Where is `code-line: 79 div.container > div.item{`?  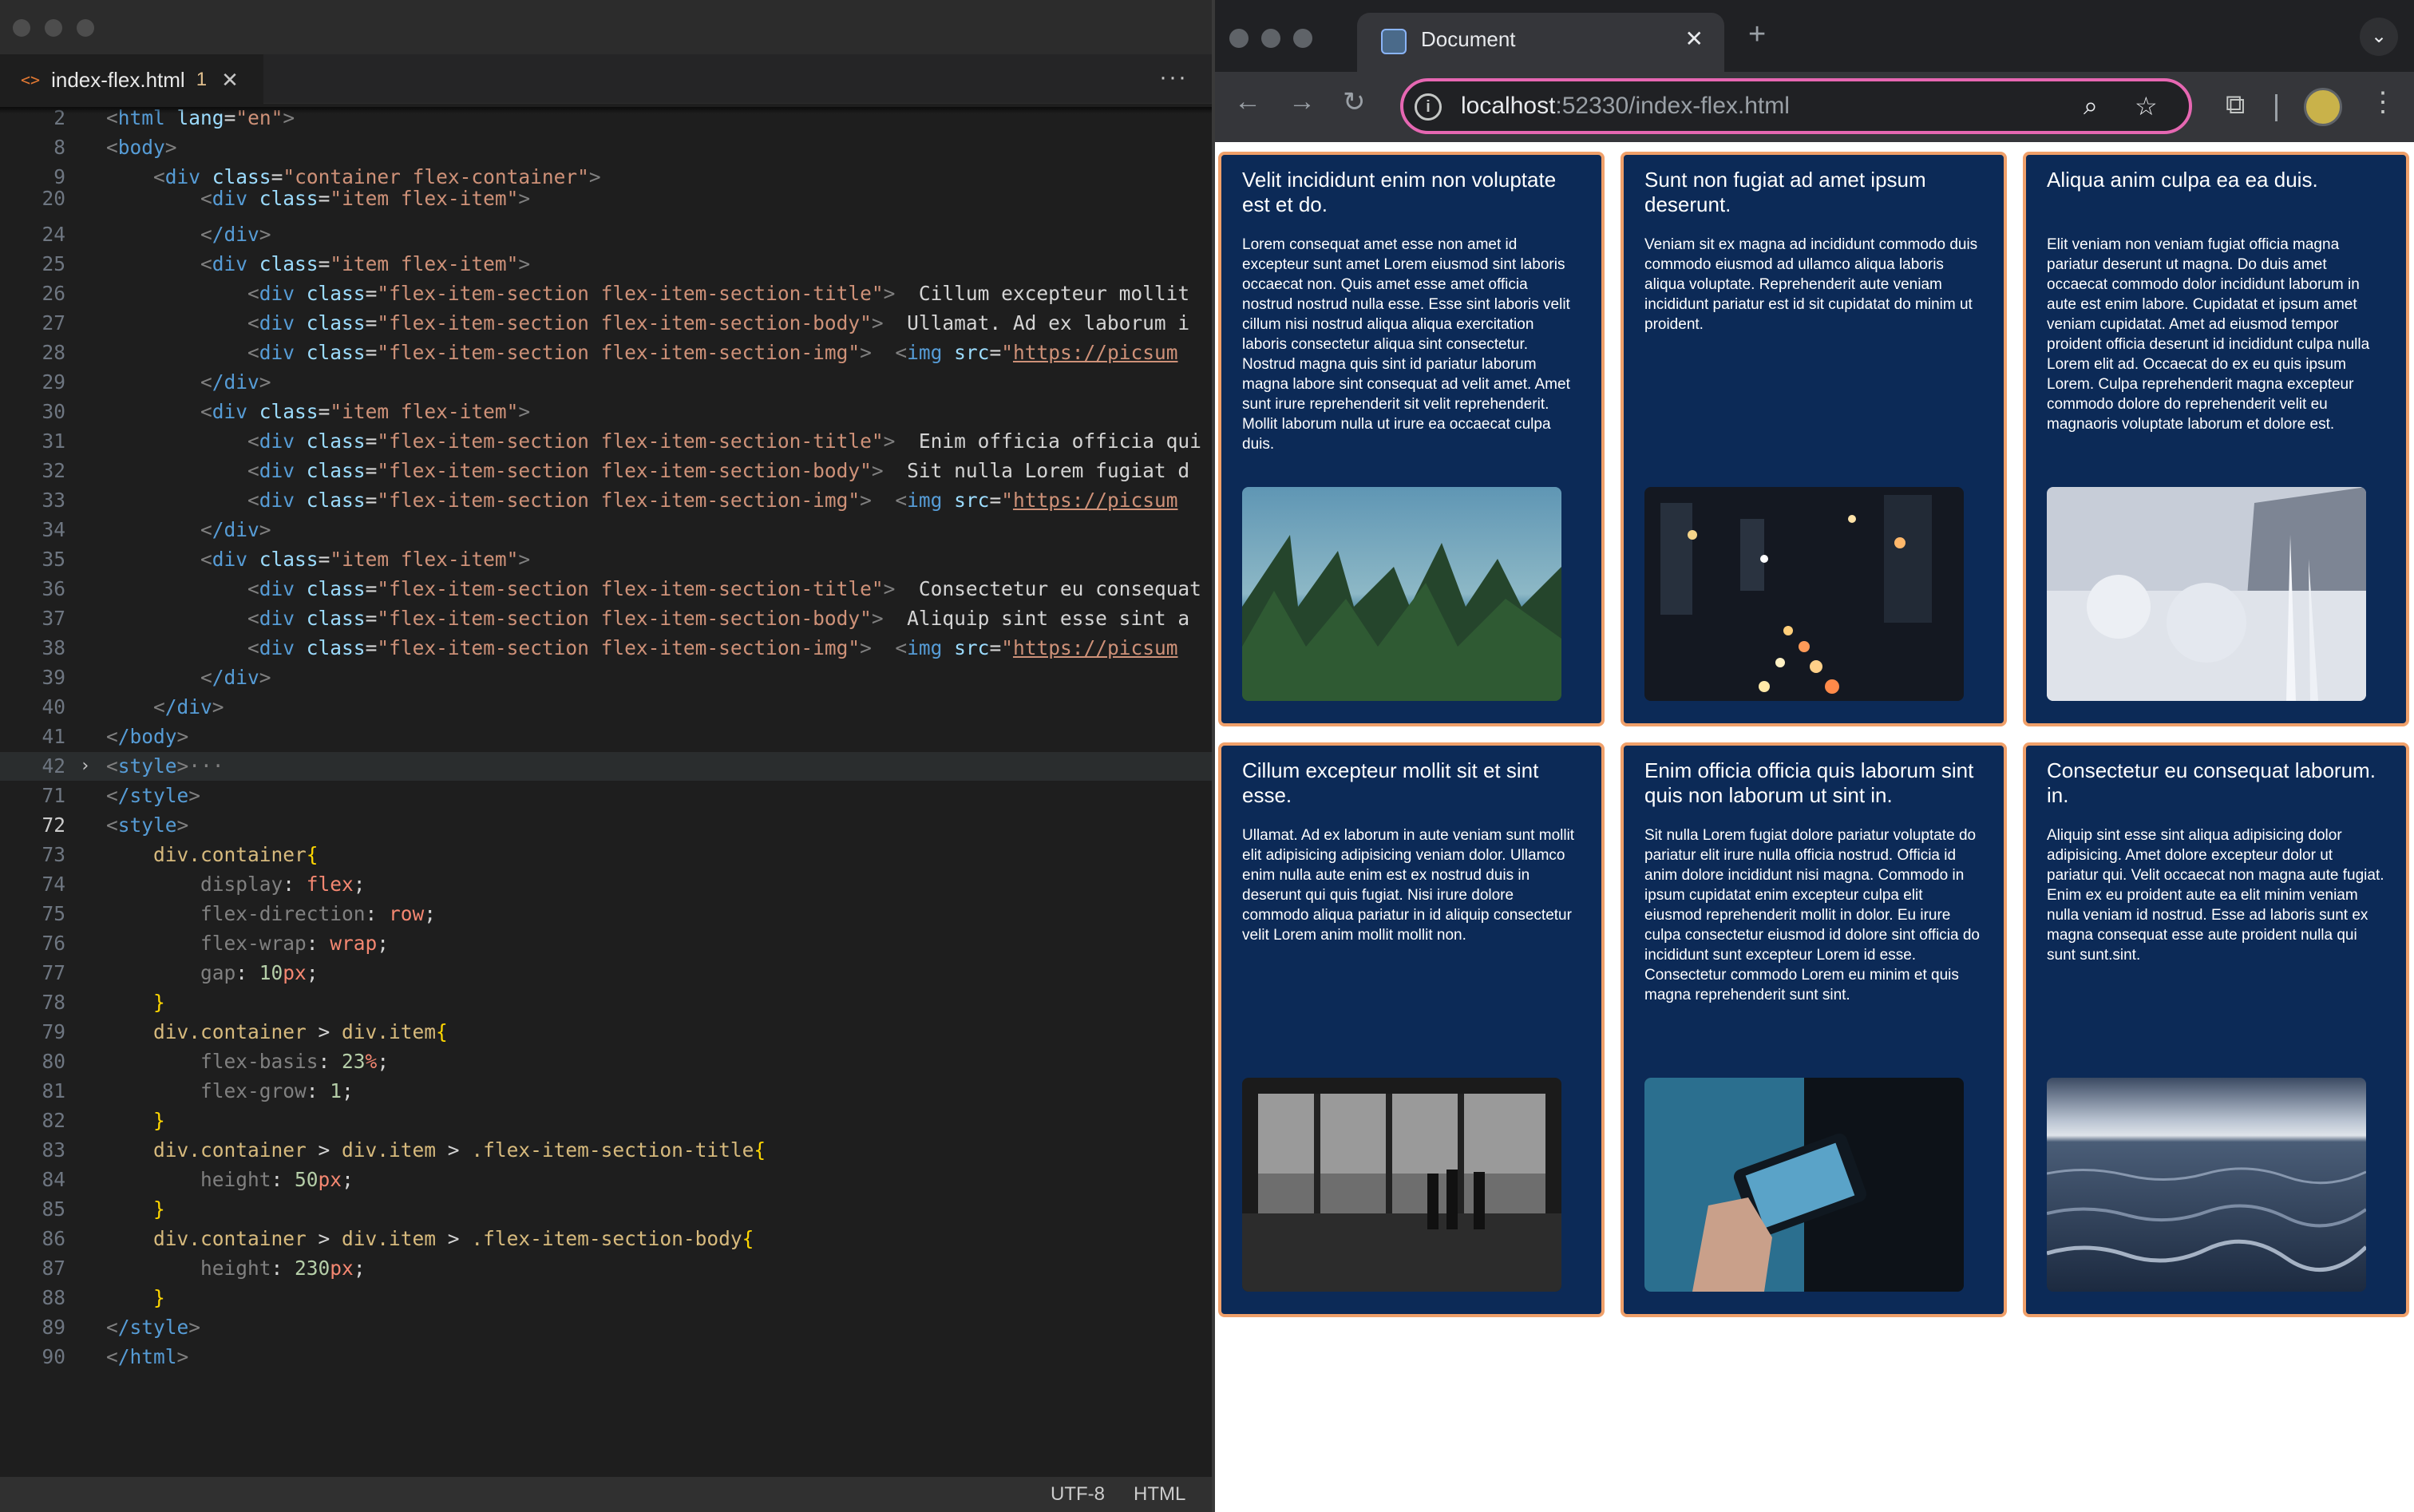
code-line: 79 div.container > div.item{ is located at coordinates (606, 1032).